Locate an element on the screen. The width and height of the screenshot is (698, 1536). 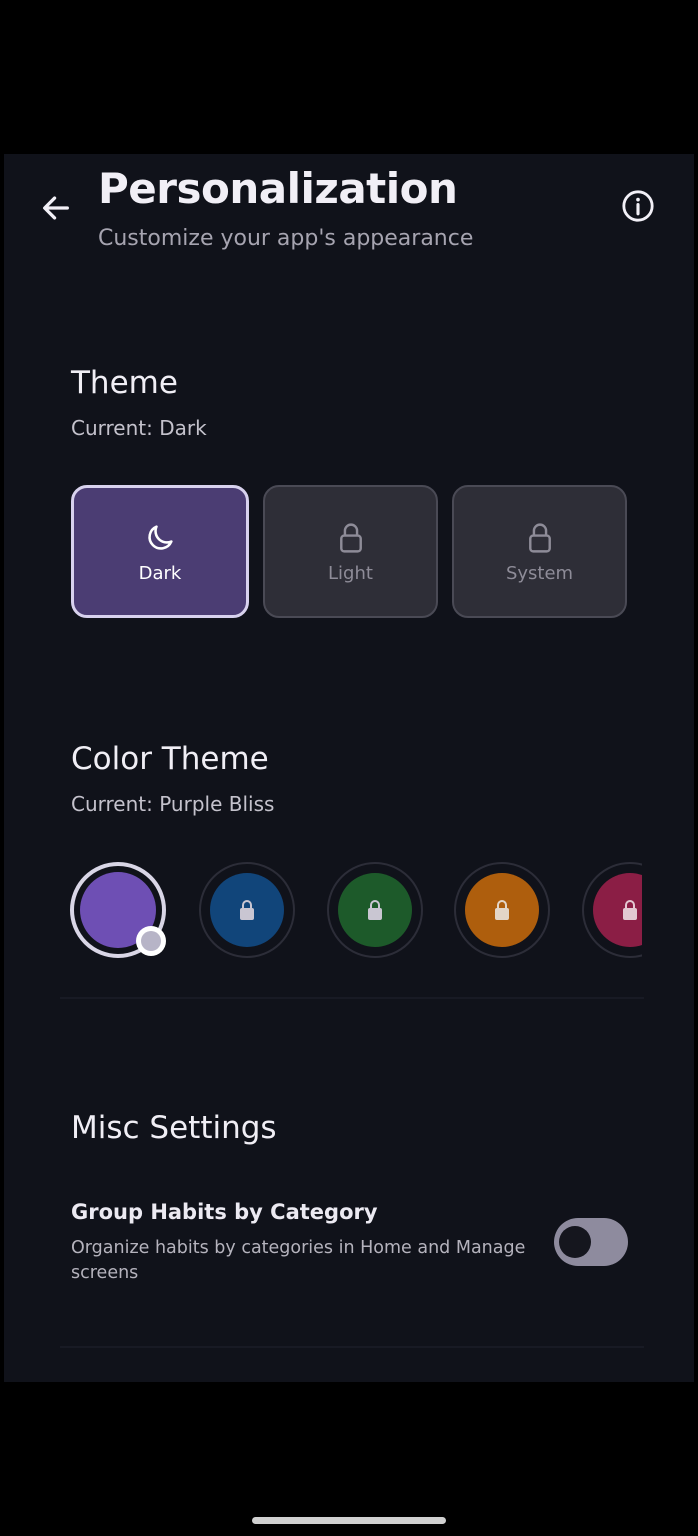
selected-indicator is located at coordinates (151, 941).